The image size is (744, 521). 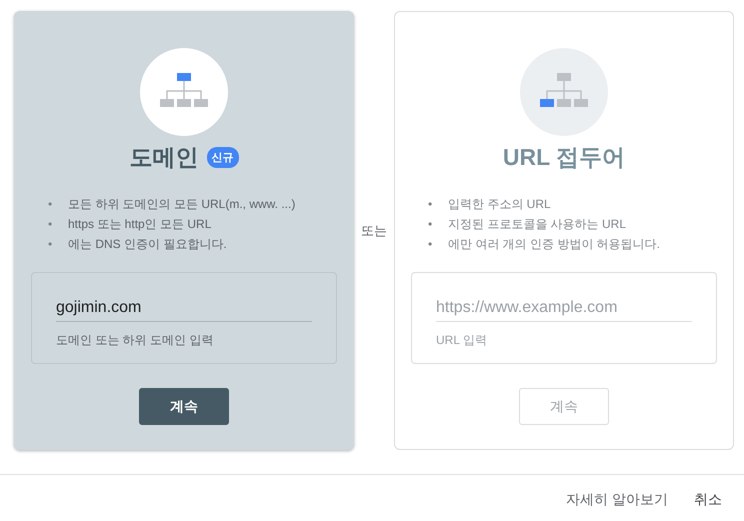 I want to click on bullet-text: 모든 하위 도메인의 모든 URL(m., www. ...), so click(x=182, y=204).